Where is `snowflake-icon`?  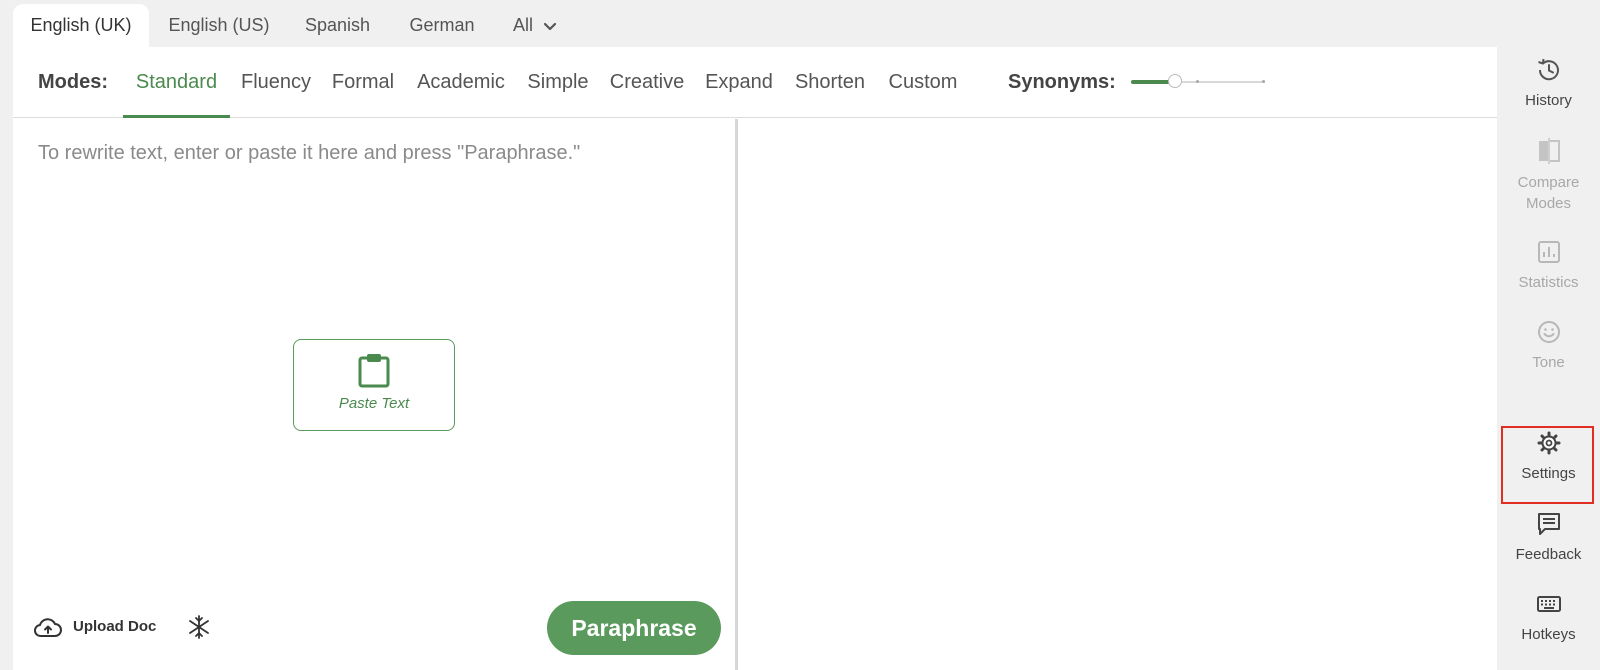 snowflake-icon is located at coordinates (199, 627).